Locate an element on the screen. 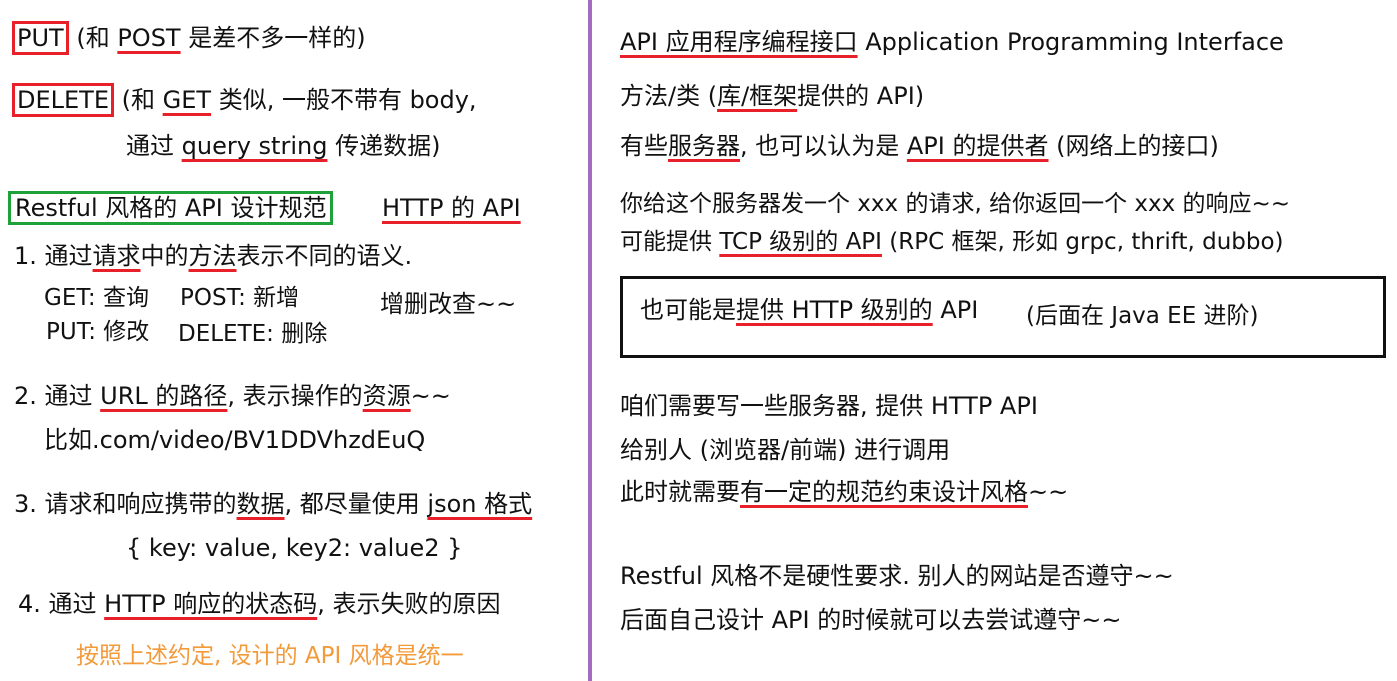  delete-line-2: 通过 query string 传递数据) is located at coordinates (283, 146).